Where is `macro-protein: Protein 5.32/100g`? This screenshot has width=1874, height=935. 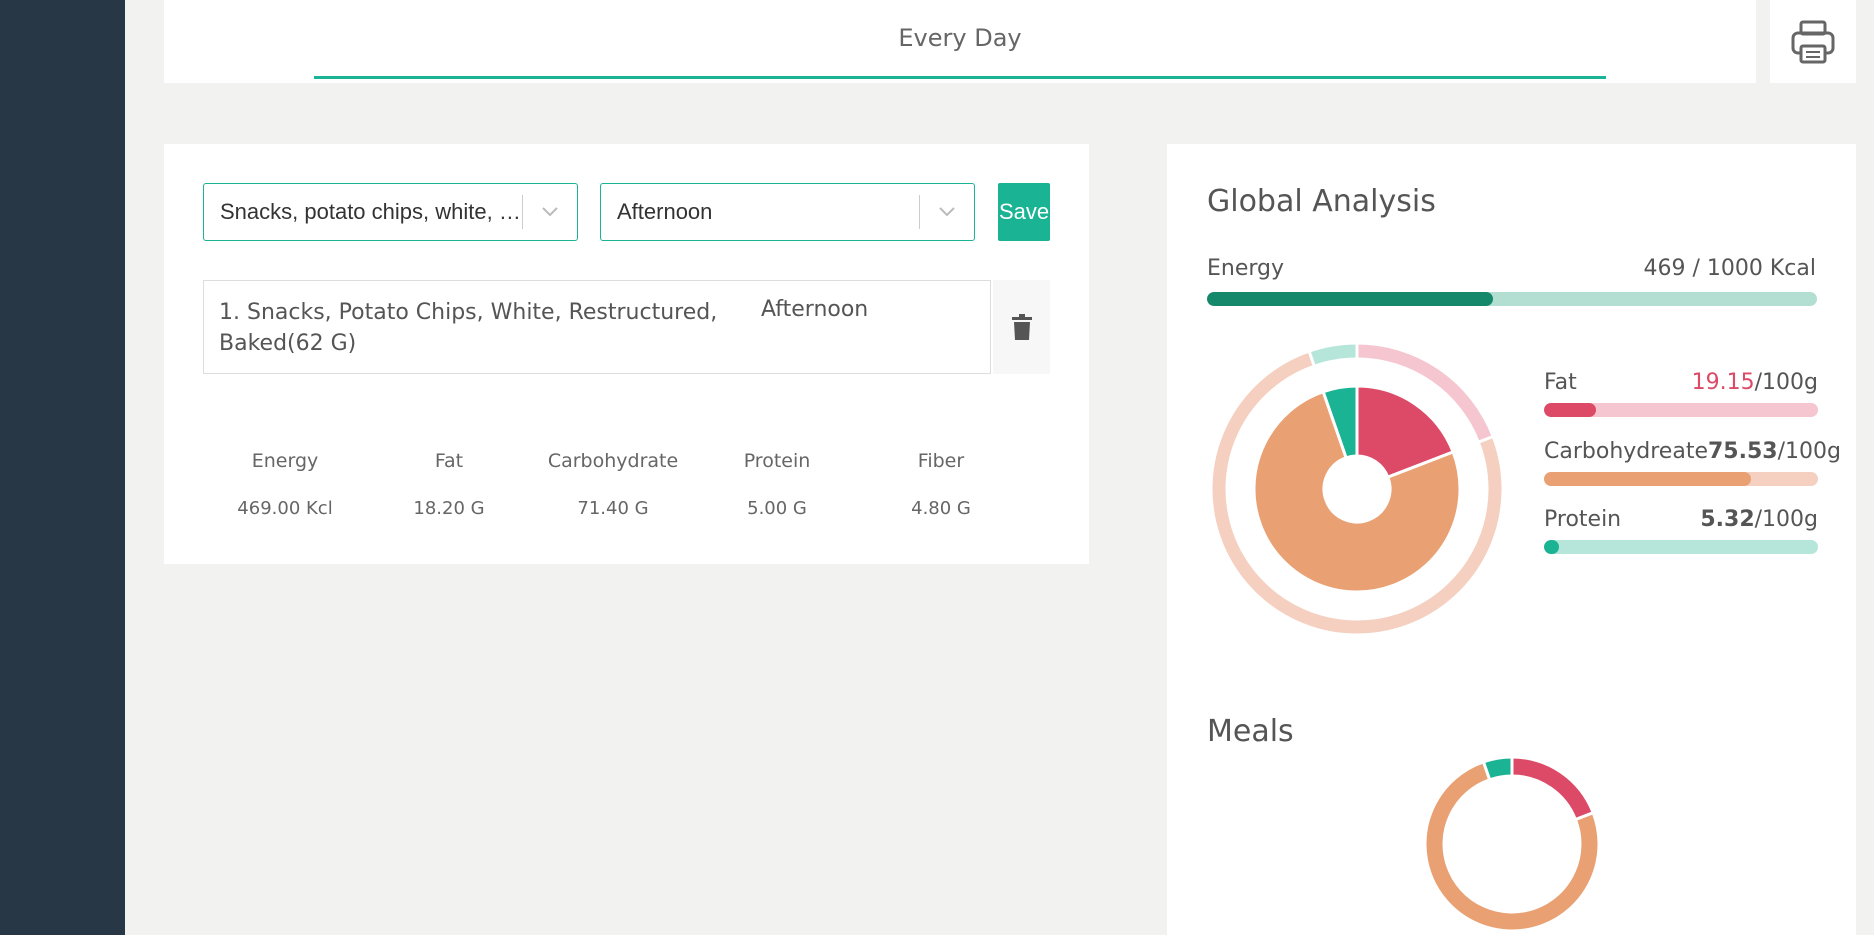
macro-protein: Protein 5.32/100g is located at coordinates (1681, 530).